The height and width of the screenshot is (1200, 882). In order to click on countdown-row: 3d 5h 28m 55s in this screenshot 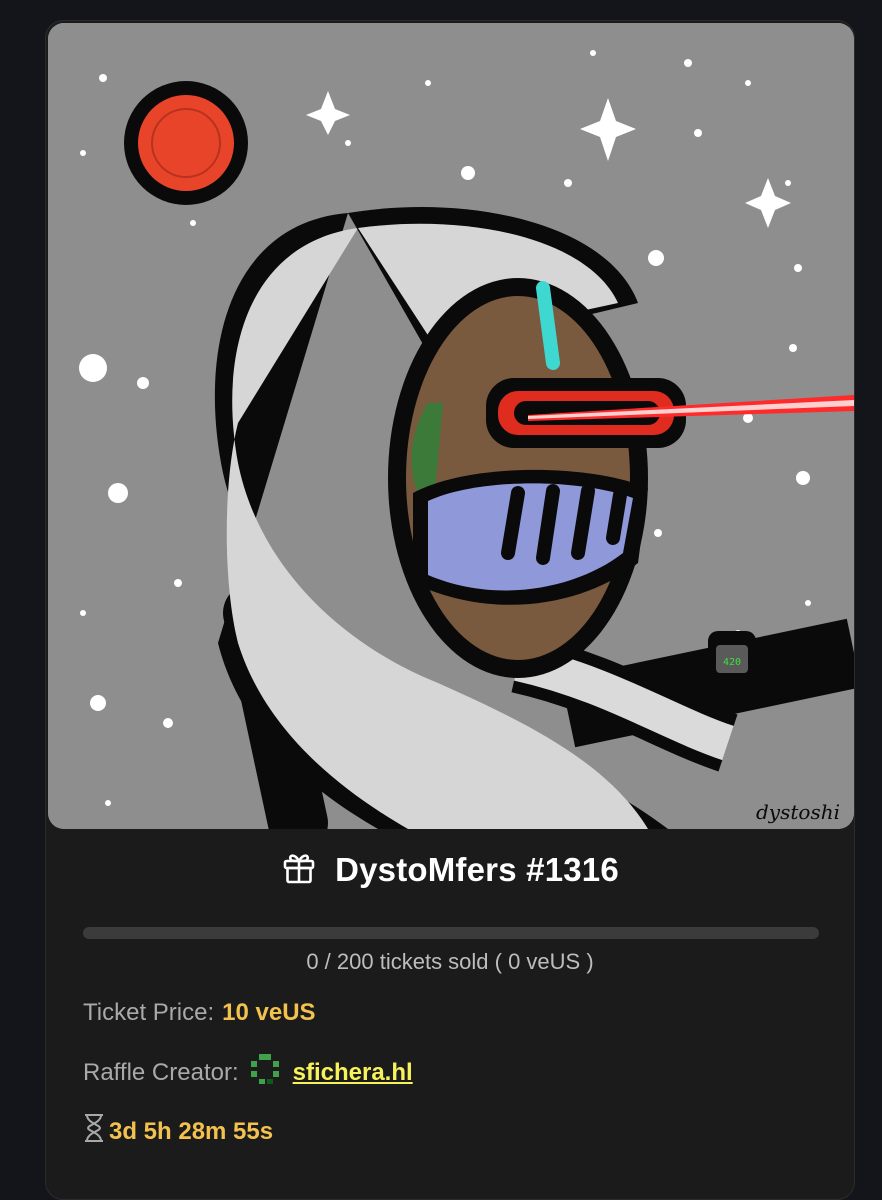, I will do `click(178, 1131)`.